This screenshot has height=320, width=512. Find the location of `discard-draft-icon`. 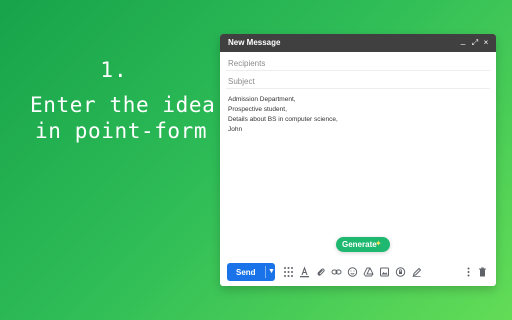

discard-draft-icon is located at coordinates (482, 272).